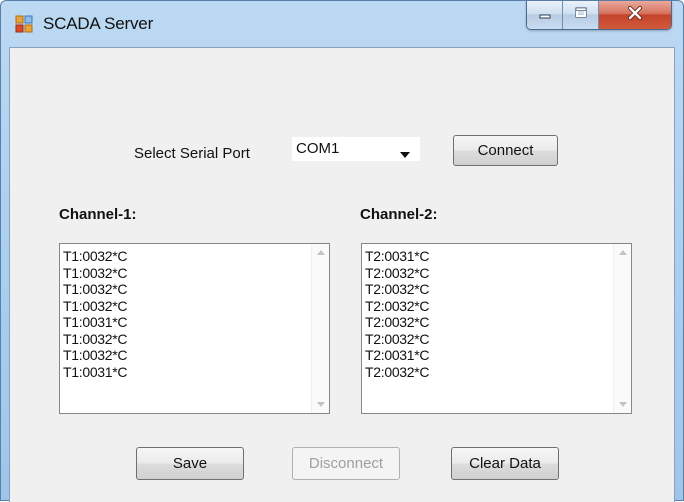 This screenshot has height=502, width=684. What do you see at coordinates (405, 154) in the screenshot?
I see `chevron-down-icon` at bounding box center [405, 154].